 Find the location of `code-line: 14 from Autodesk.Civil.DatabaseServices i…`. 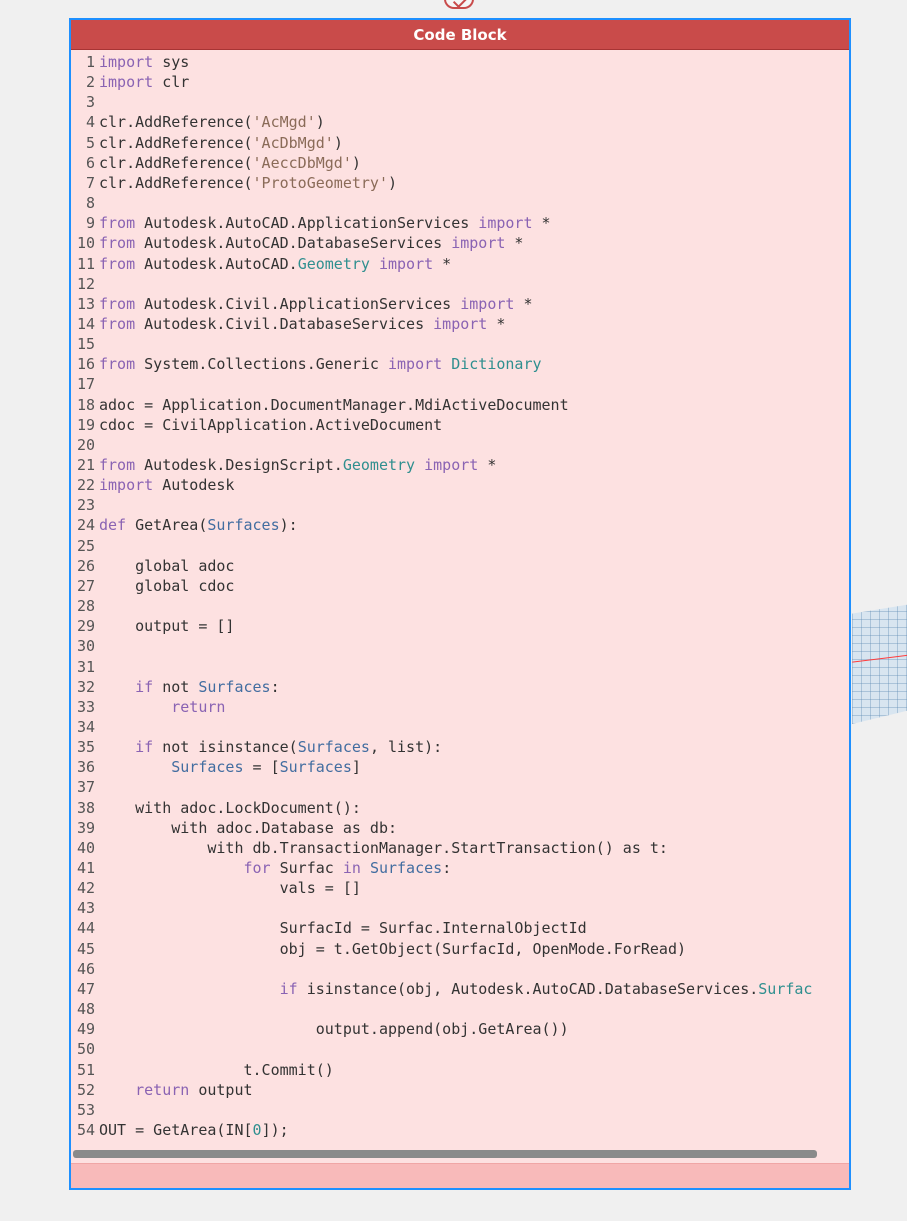

code-line: 14 from Autodesk.Civil.DatabaseServices i… is located at coordinates (460, 324).